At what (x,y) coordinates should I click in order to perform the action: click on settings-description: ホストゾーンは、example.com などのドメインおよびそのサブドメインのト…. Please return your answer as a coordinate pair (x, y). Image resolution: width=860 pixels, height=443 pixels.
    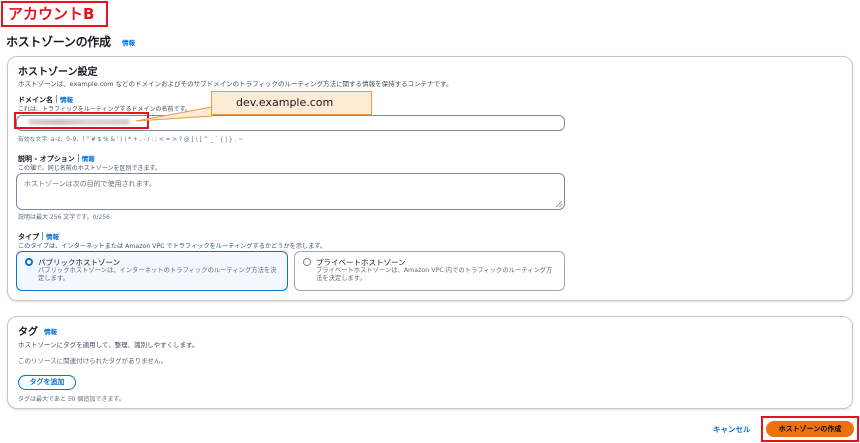
    Looking at the image, I should click on (235, 84).